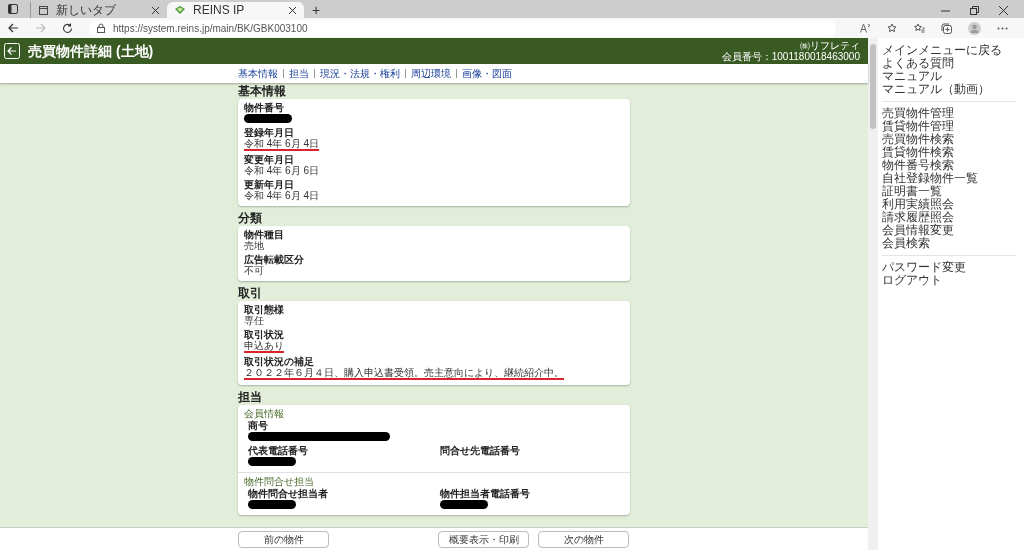 The image size is (1024, 550). I want to click on read-aloud-icon, so click(865, 28).